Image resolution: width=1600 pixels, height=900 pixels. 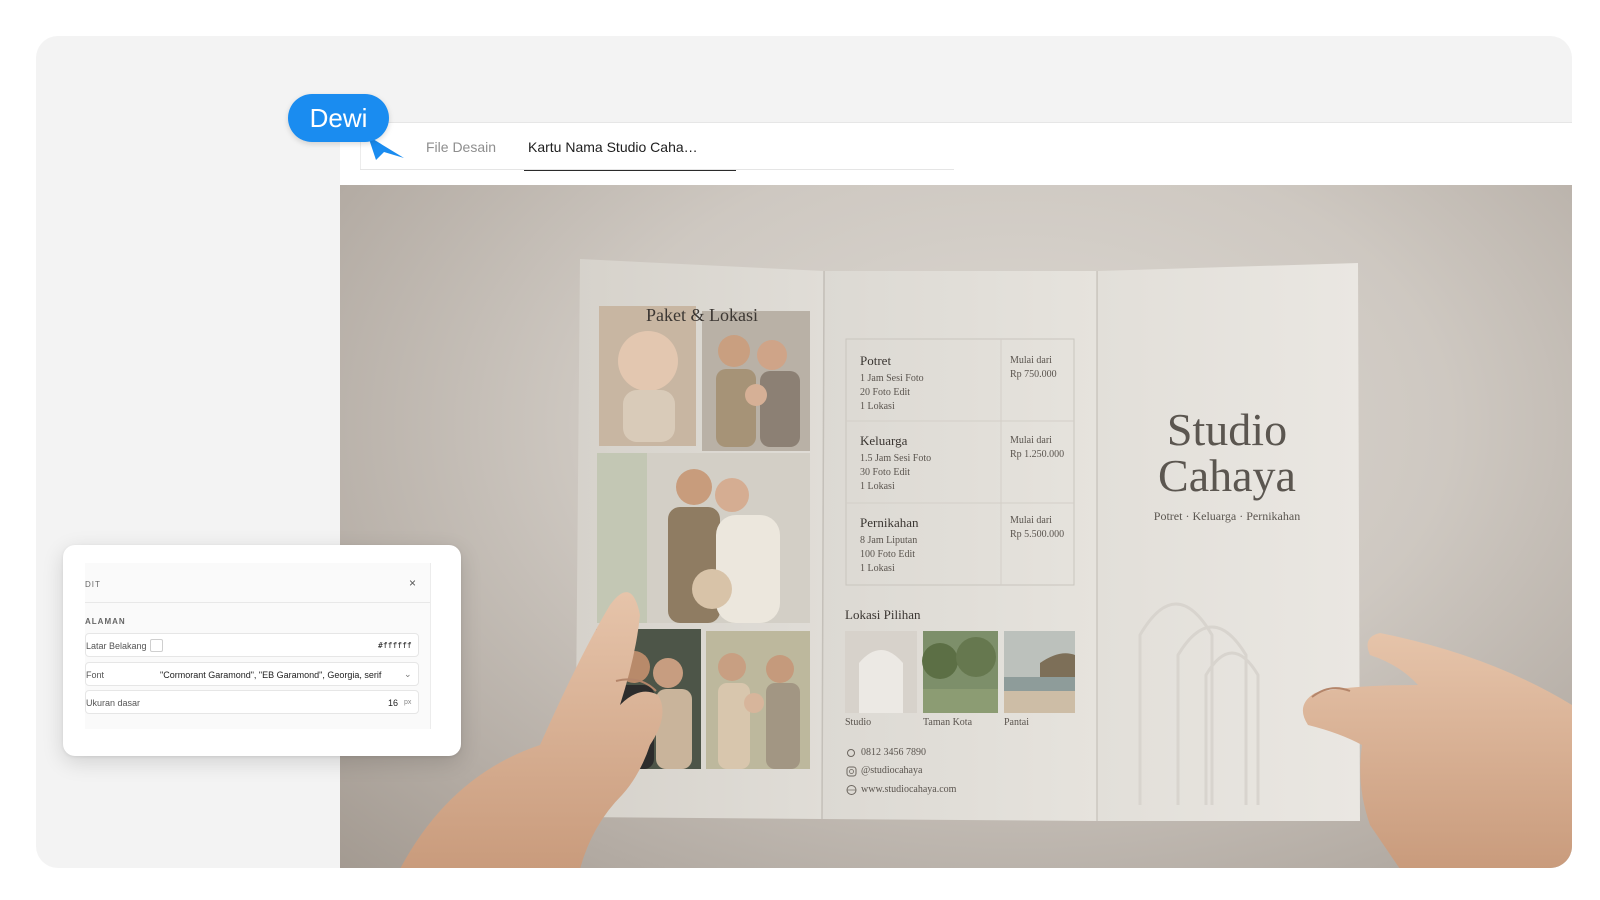 I want to click on collaborator-badge: Dewi, so click(x=338, y=118).